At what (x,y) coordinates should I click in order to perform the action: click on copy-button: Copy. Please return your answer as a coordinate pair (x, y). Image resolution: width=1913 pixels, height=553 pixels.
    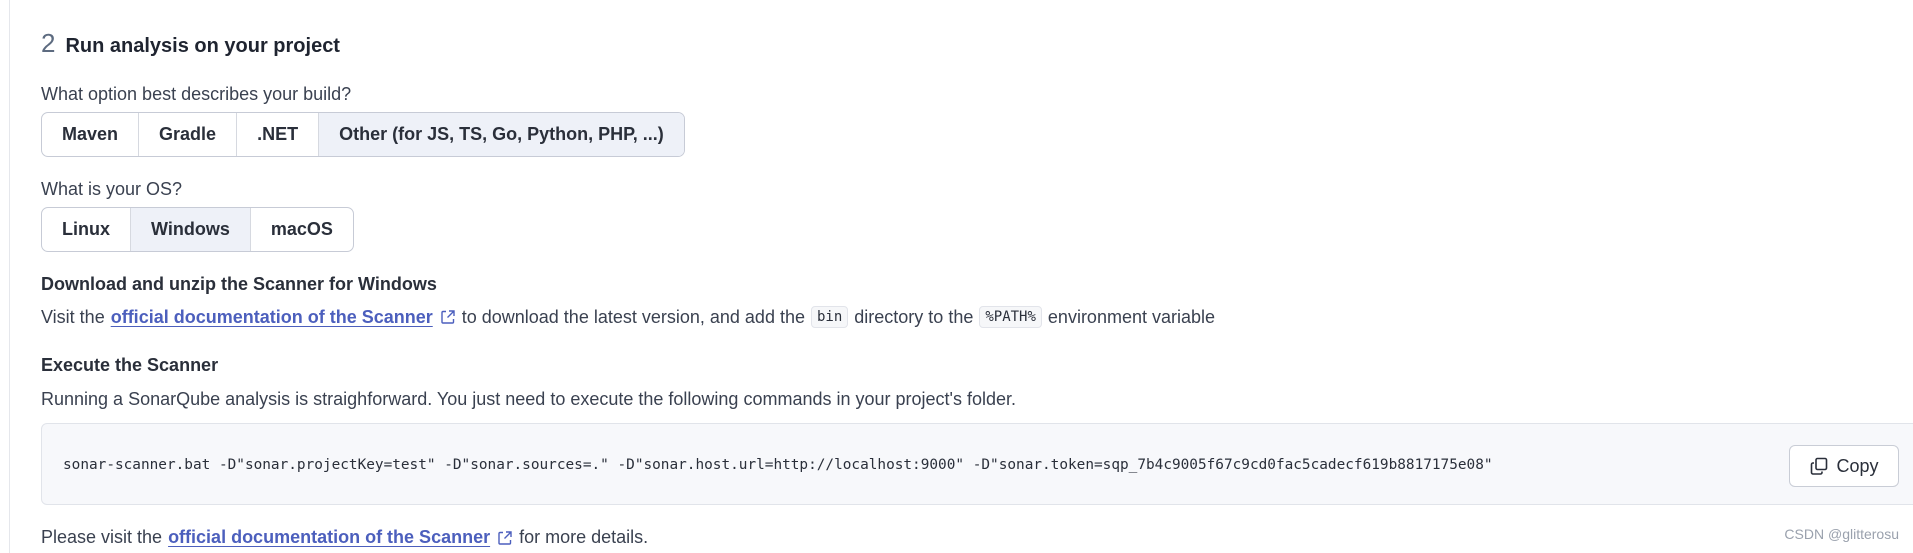
    Looking at the image, I should click on (1844, 466).